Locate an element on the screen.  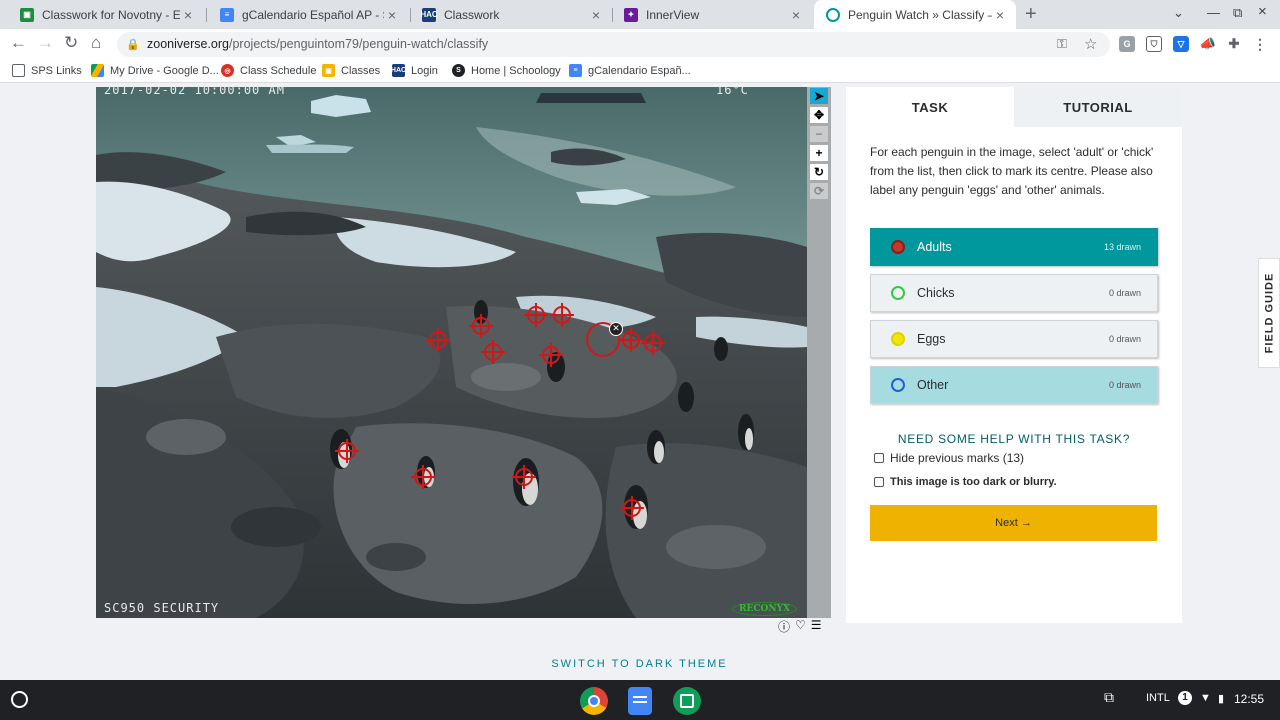
shield-extension-icon: ⛉ is located at coordinates (1154, 44).